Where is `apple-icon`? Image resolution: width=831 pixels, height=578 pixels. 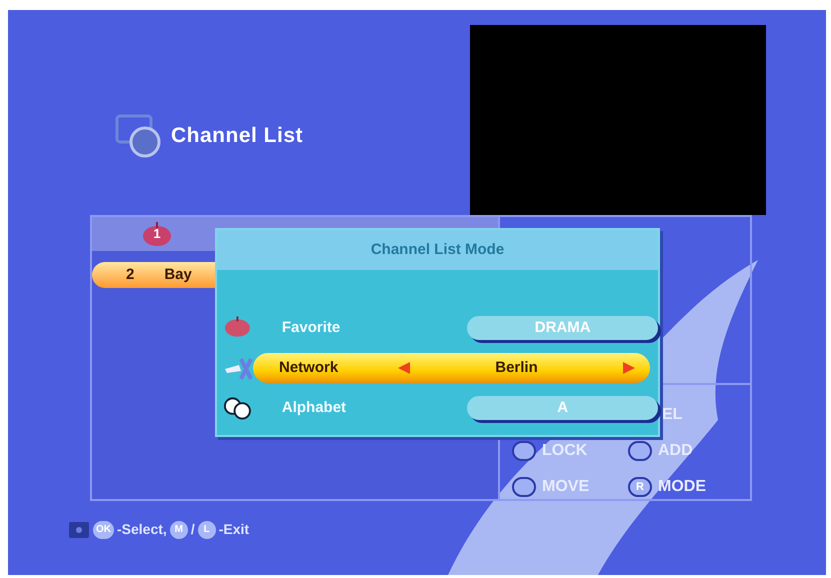 apple-icon is located at coordinates (157, 234).